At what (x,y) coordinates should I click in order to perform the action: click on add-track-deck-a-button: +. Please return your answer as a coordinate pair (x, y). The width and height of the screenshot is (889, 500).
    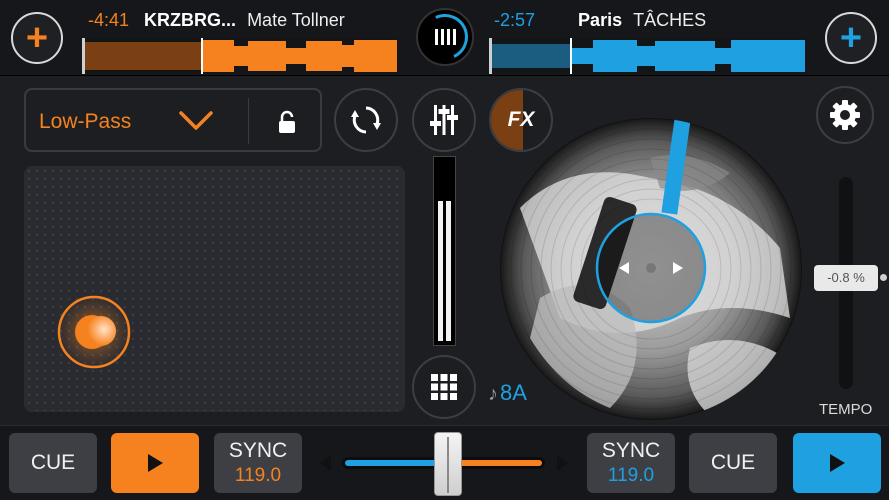
    Looking at the image, I should click on (37, 38).